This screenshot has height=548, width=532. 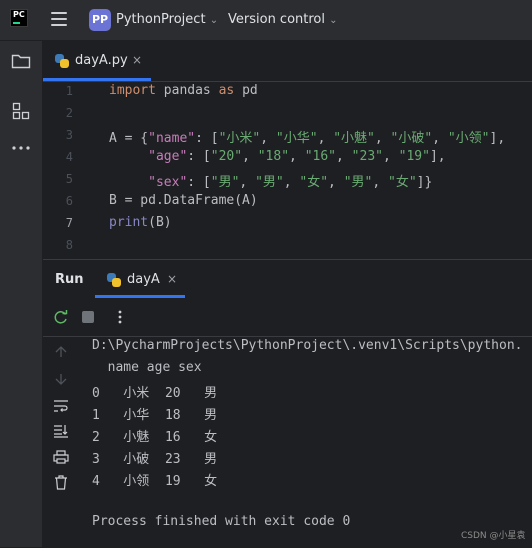 I want to click on more-icon, so click(x=21, y=148).